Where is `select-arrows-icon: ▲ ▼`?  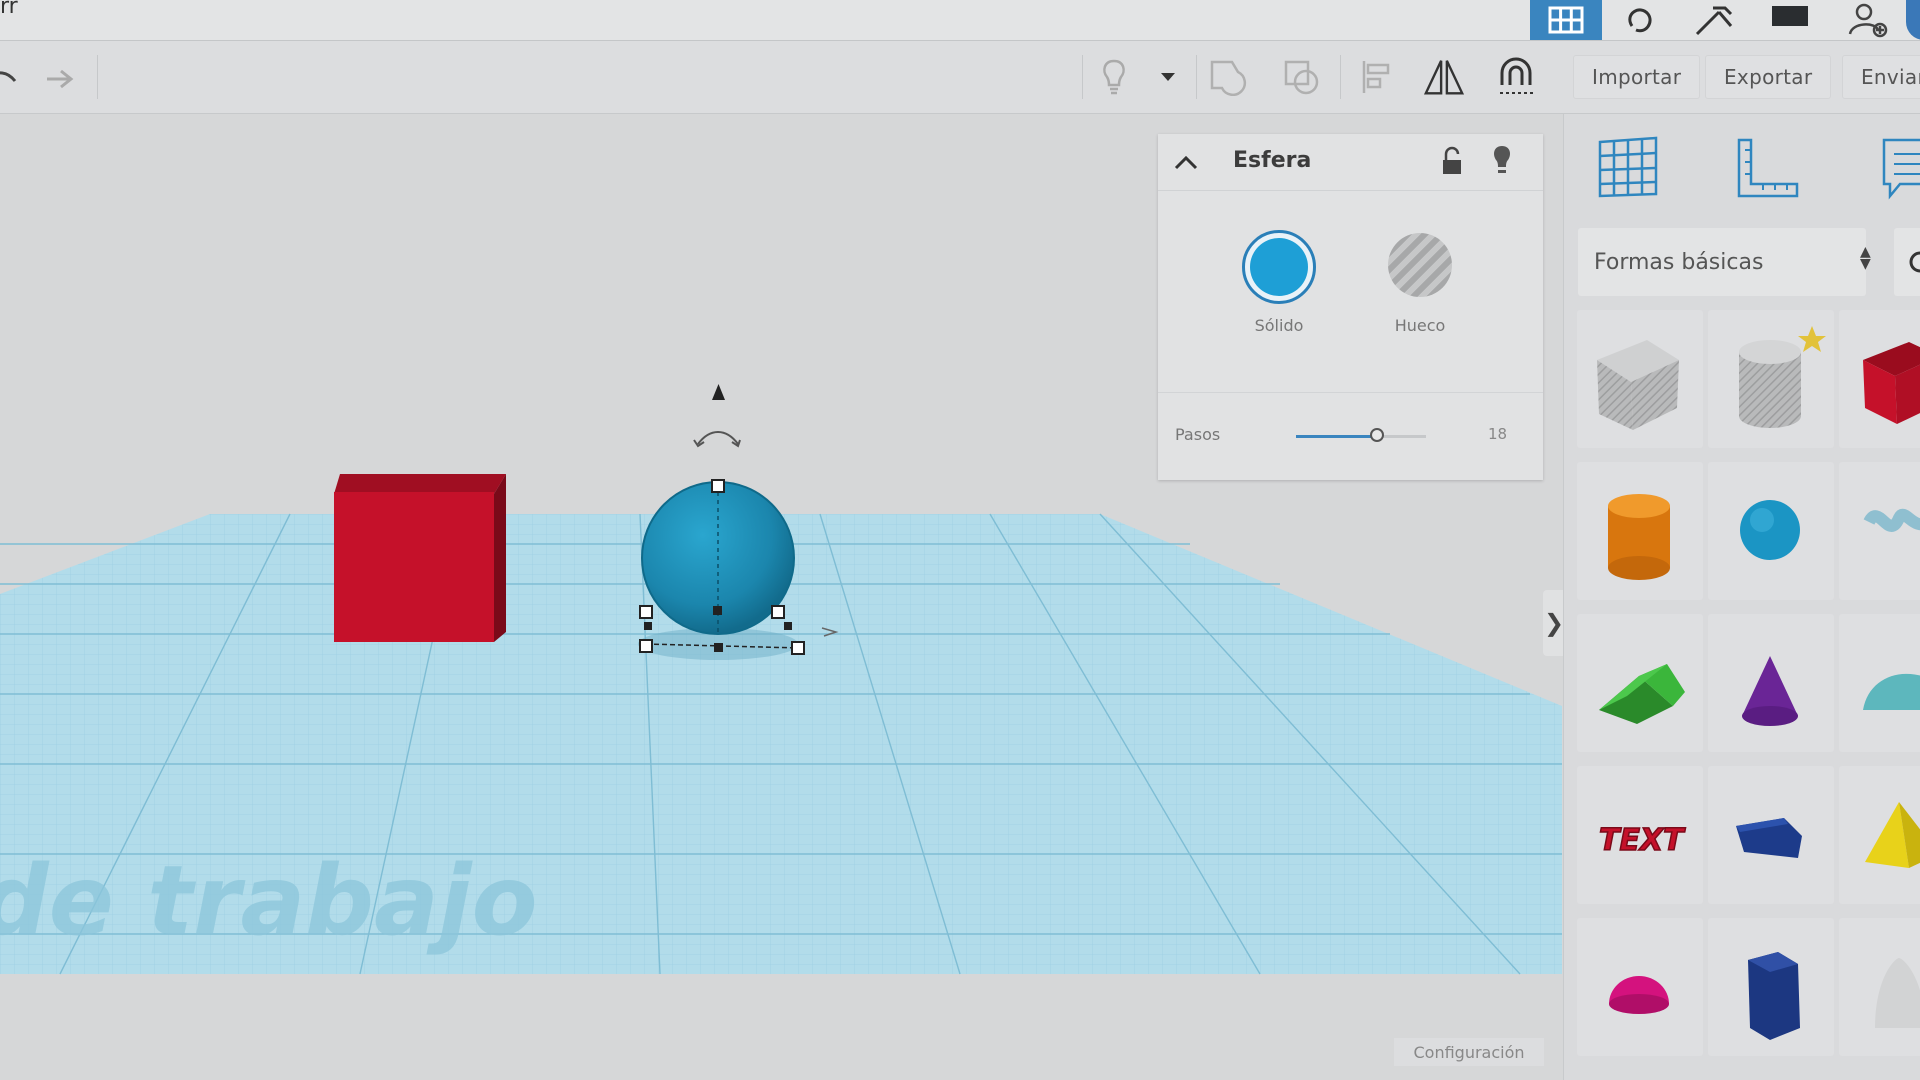 select-arrows-icon: ▲ ▼ is located at coordinates (1865, 258).